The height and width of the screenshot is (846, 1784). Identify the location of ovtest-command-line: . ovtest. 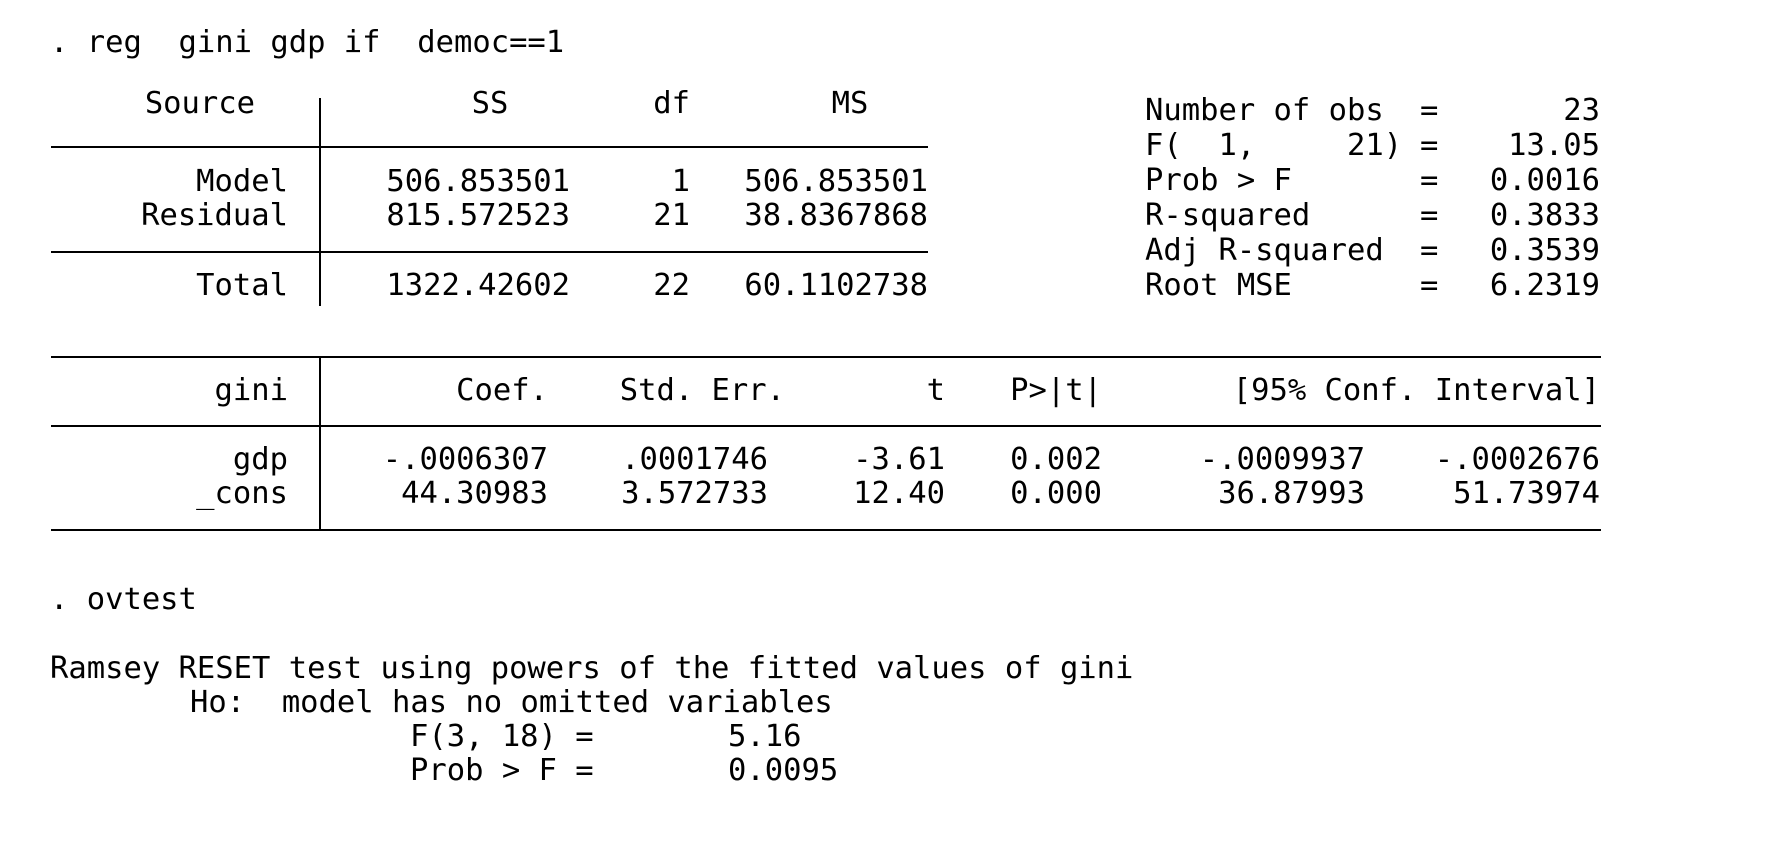
(123, 599).